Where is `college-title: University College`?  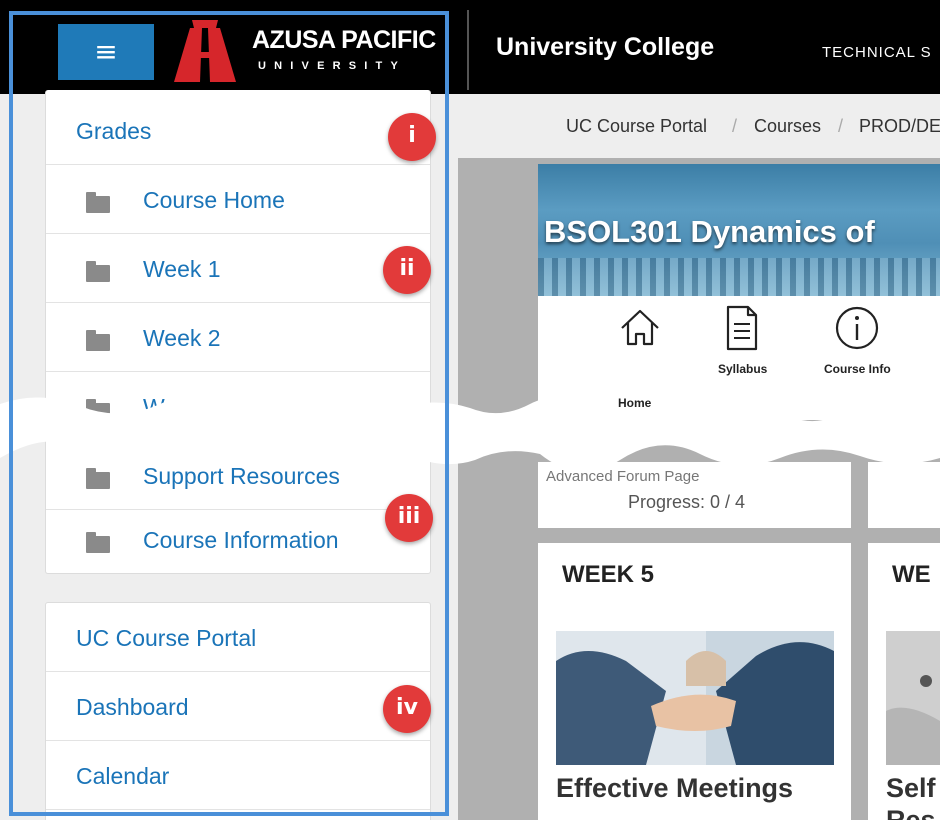 college-title: University College is located at coordinates (605, 47).